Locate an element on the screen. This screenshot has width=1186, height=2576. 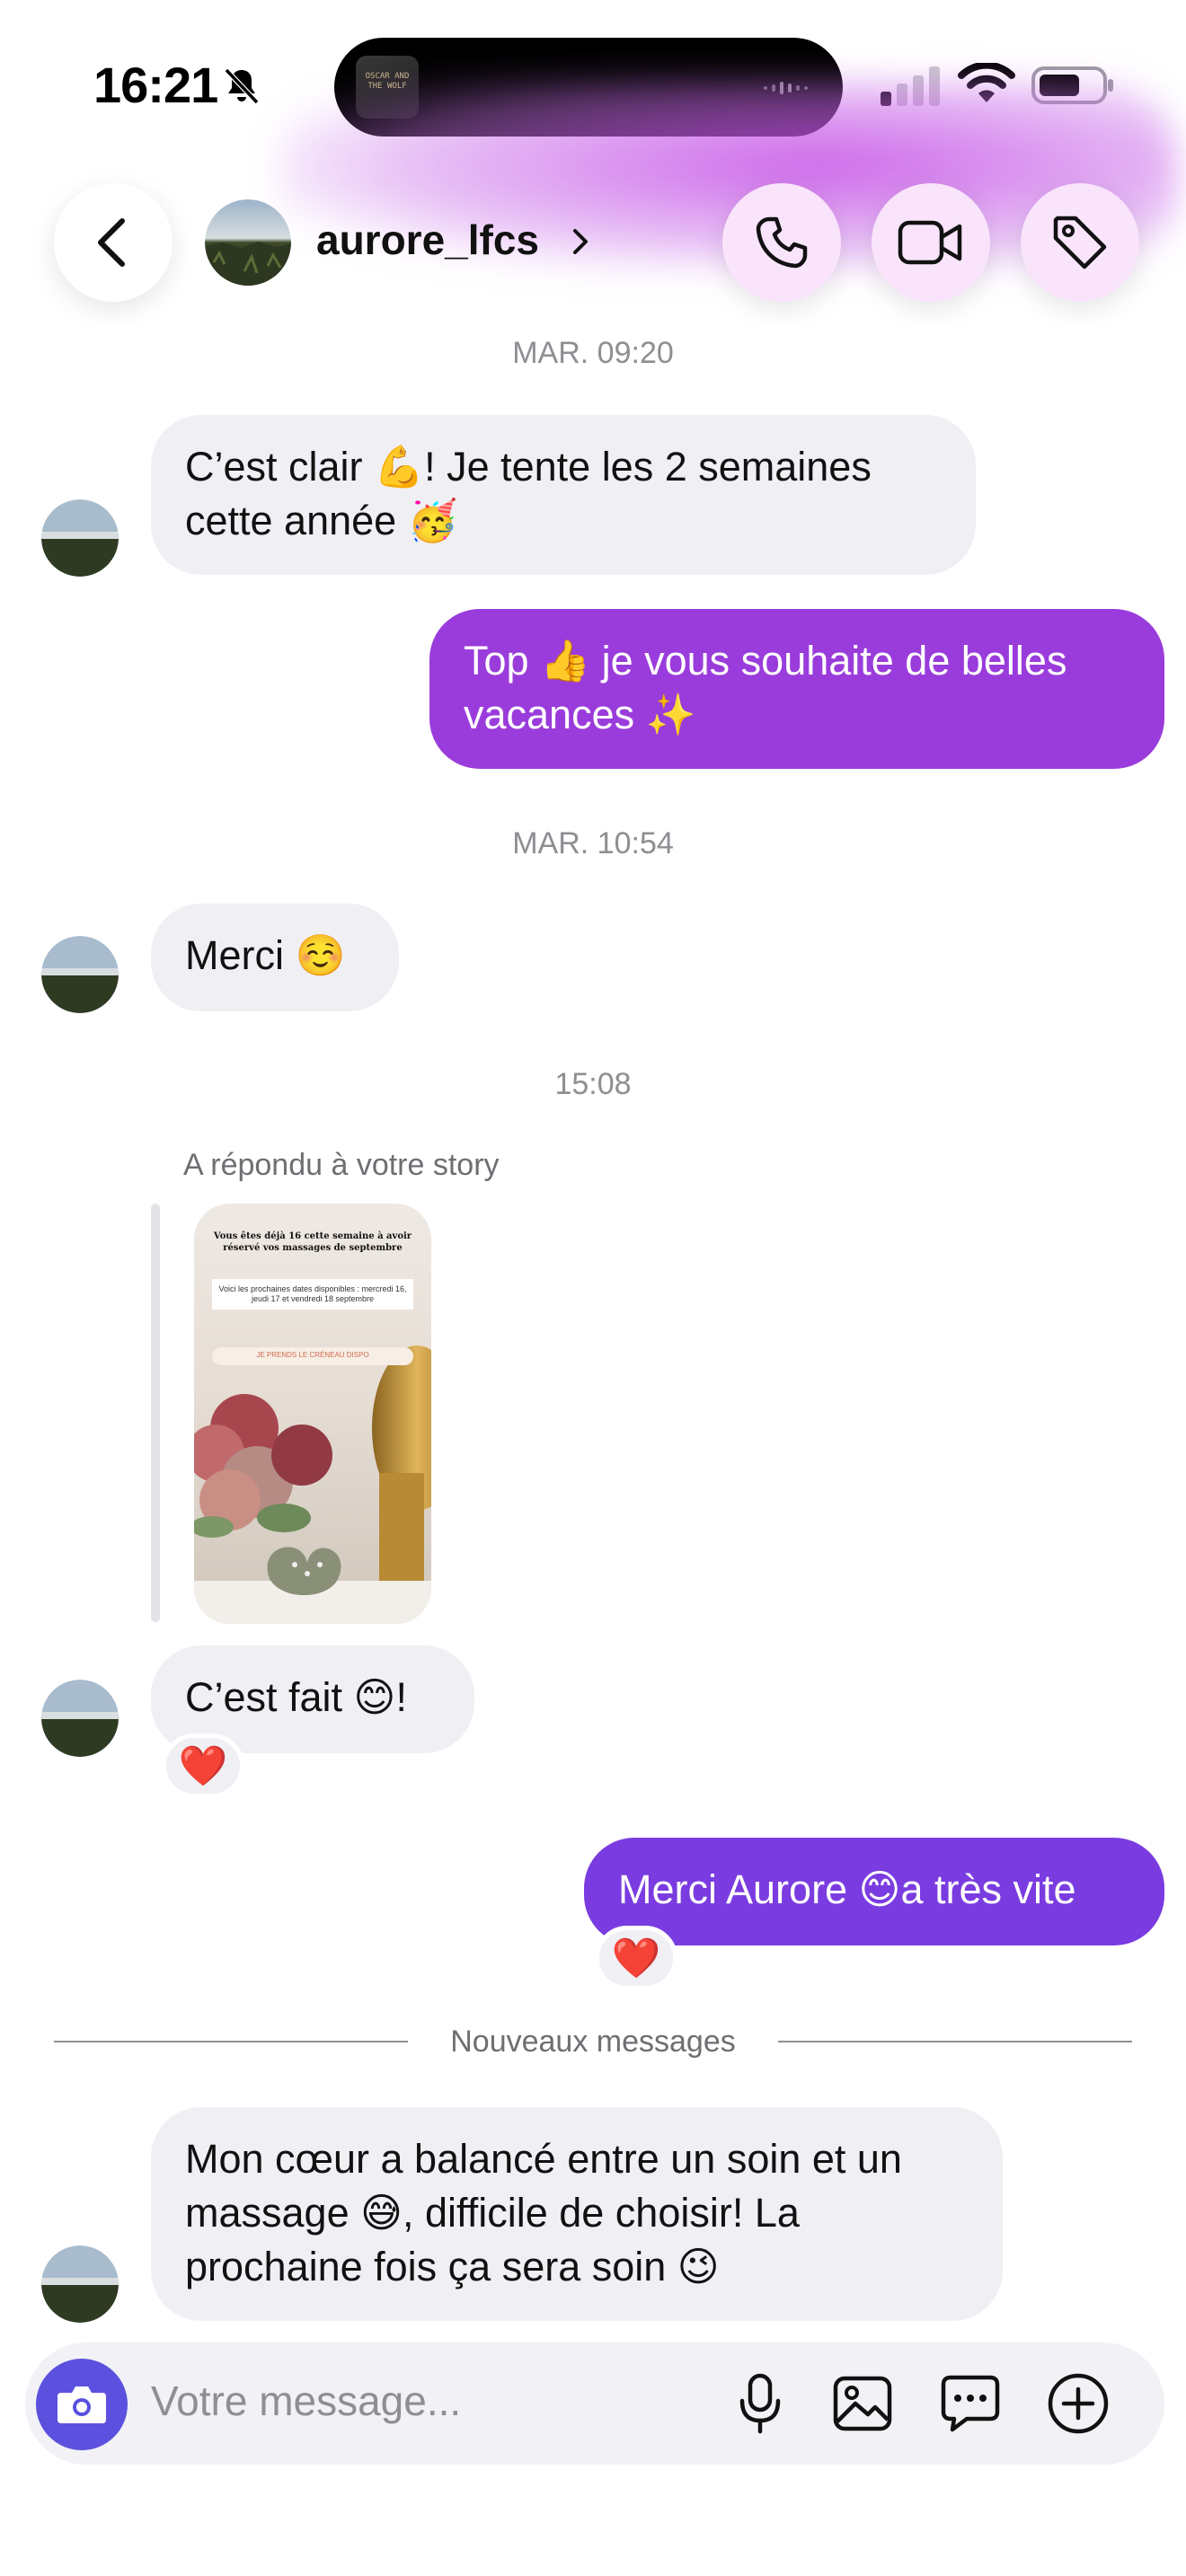
timestamp: MAR. 10:54 is located at coordinates (593, 843).